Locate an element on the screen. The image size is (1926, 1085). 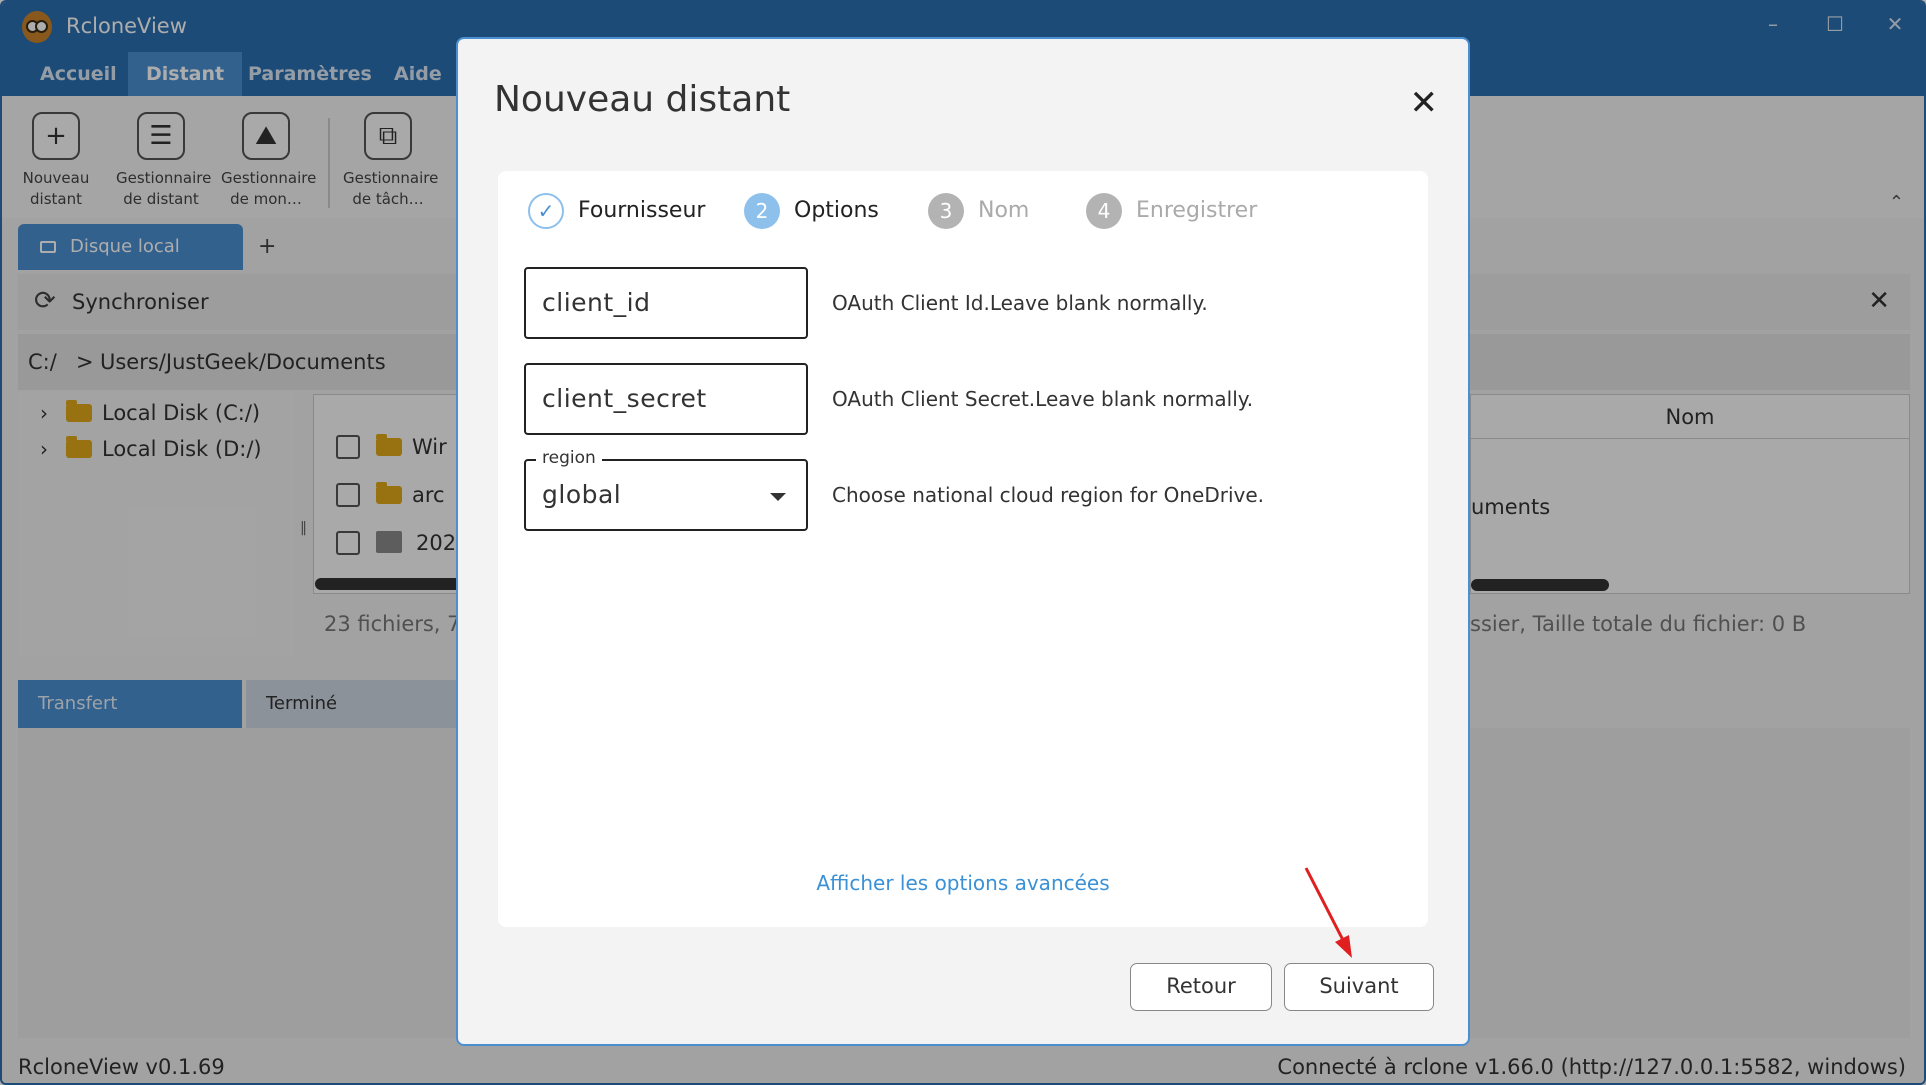
step-number: 4 is located at coordinates (1104, 211).